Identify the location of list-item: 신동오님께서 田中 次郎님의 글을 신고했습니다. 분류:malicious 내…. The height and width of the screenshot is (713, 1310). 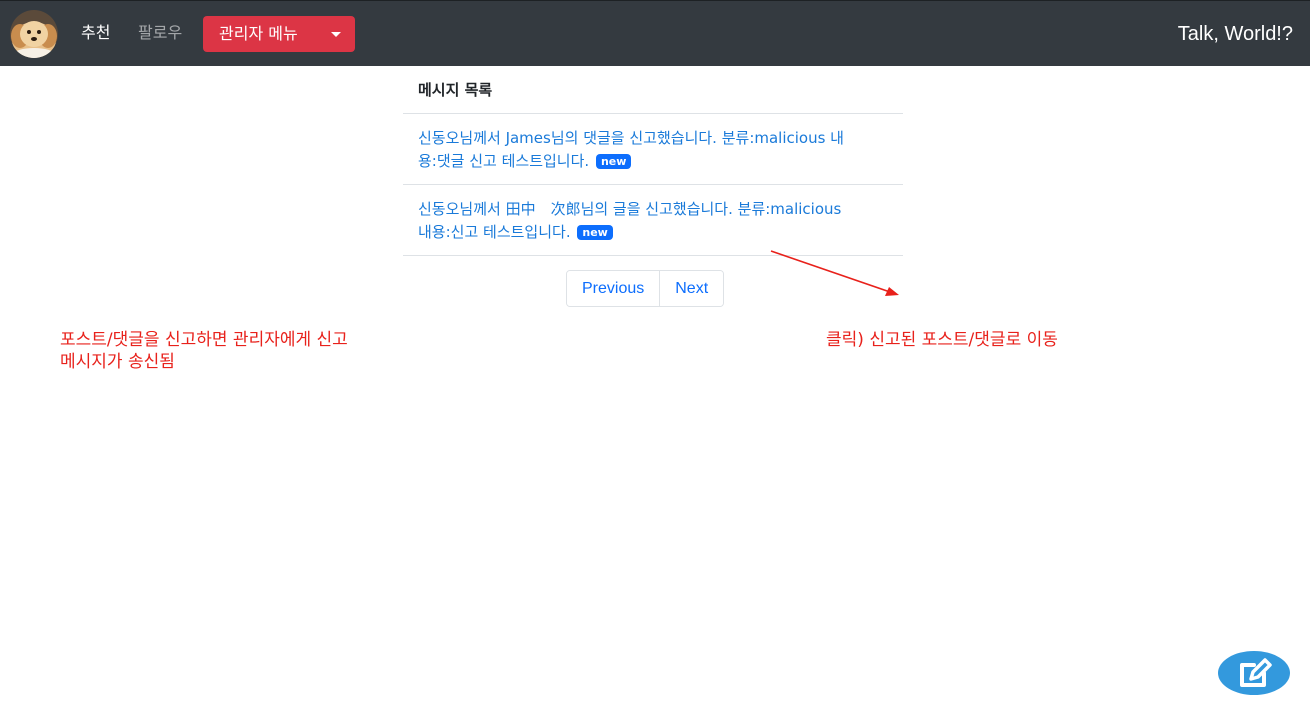
(653, 220).